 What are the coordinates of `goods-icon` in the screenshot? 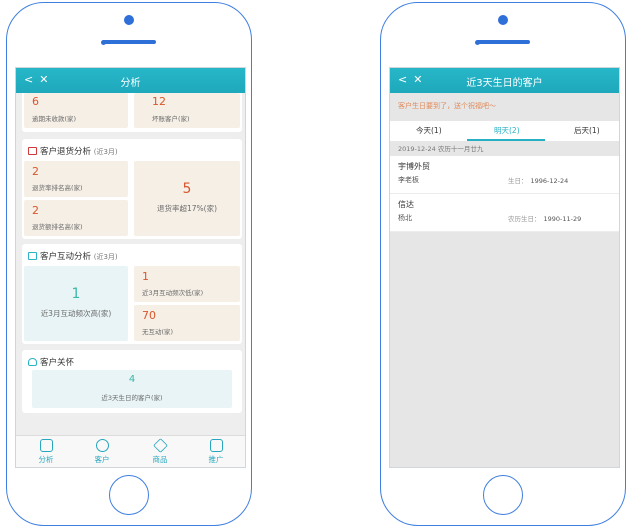 It's located at (160, 445).